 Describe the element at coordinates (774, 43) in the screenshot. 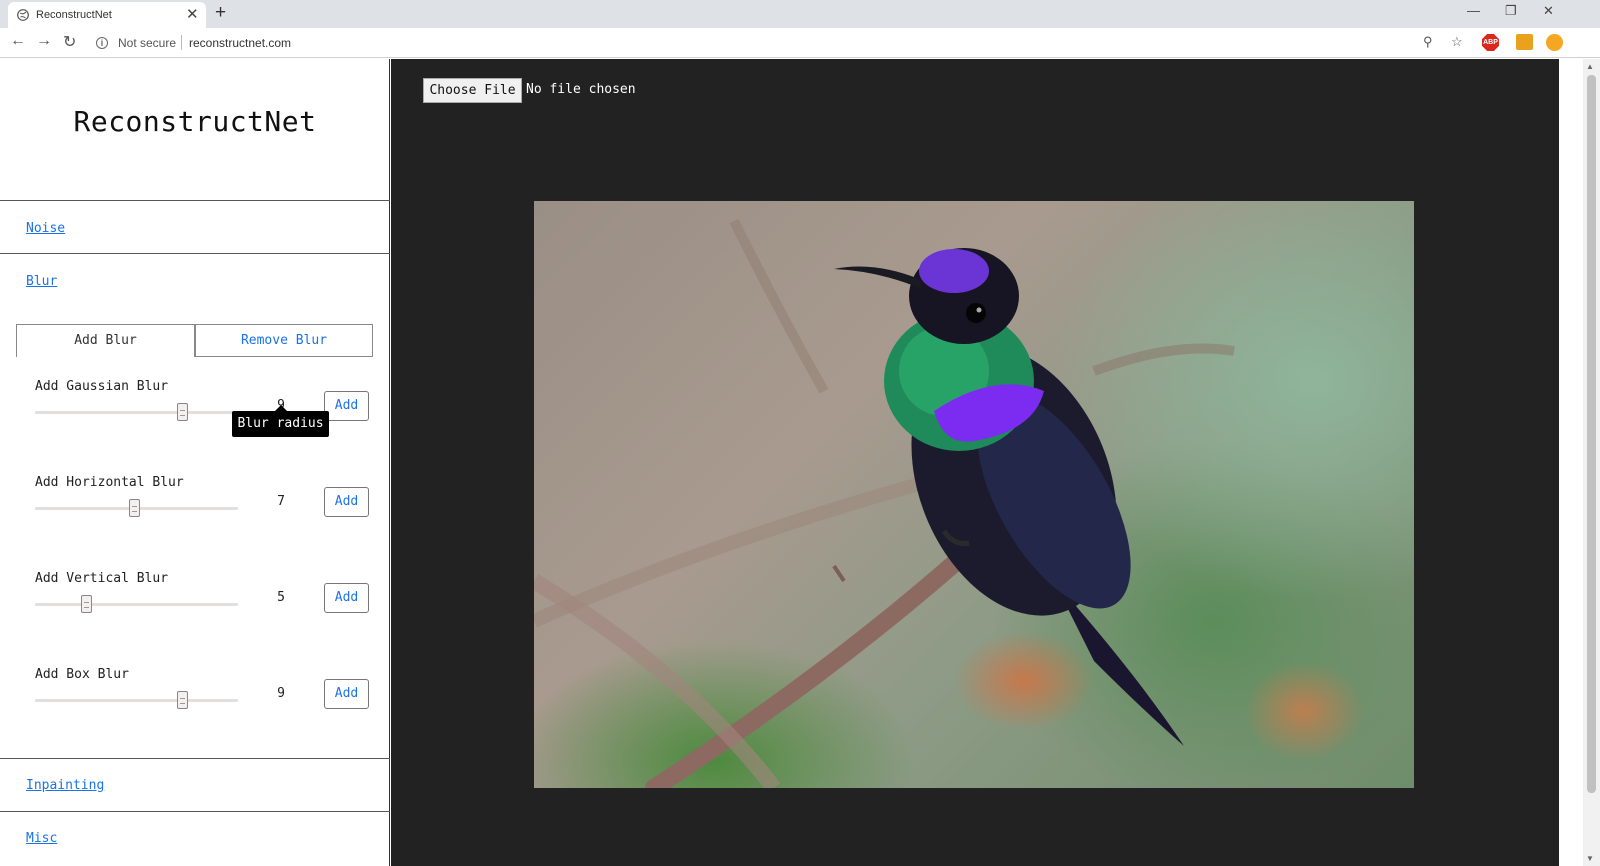

I see `address-bar: i Not secure reconstructnet.com` at that location.